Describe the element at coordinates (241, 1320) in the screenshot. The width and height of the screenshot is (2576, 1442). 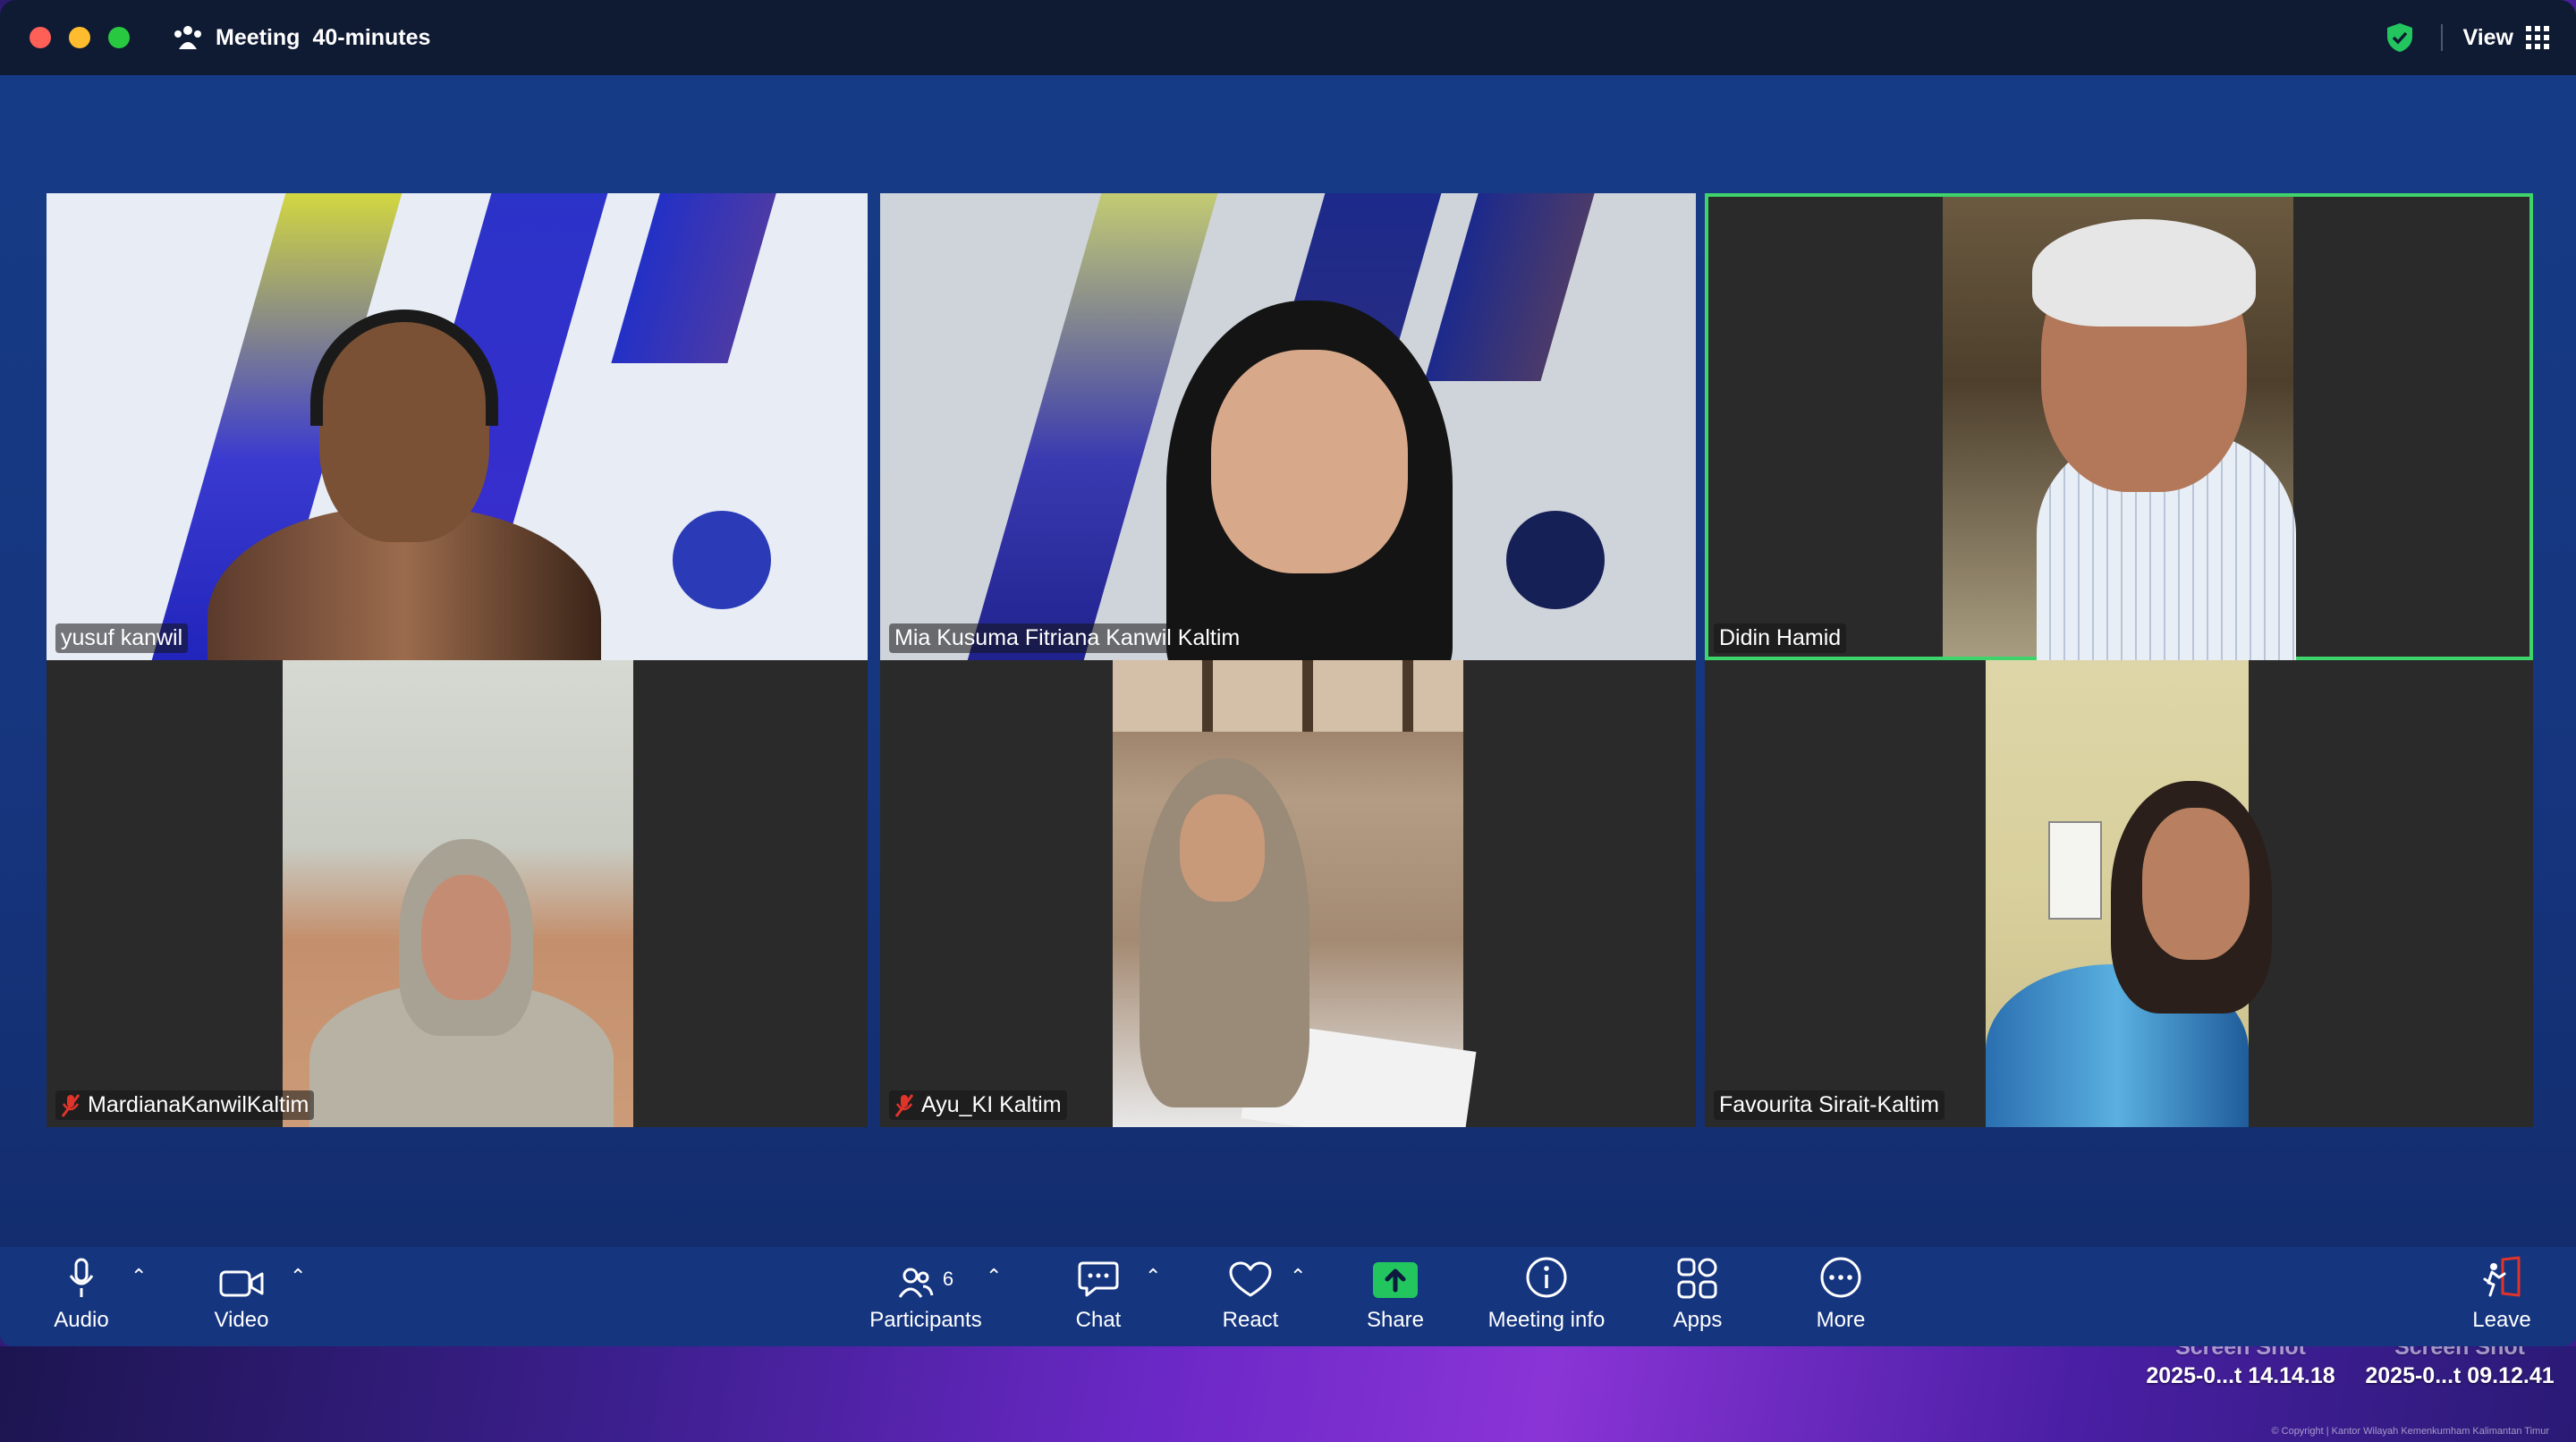
I see `video-label: Video` at that location.